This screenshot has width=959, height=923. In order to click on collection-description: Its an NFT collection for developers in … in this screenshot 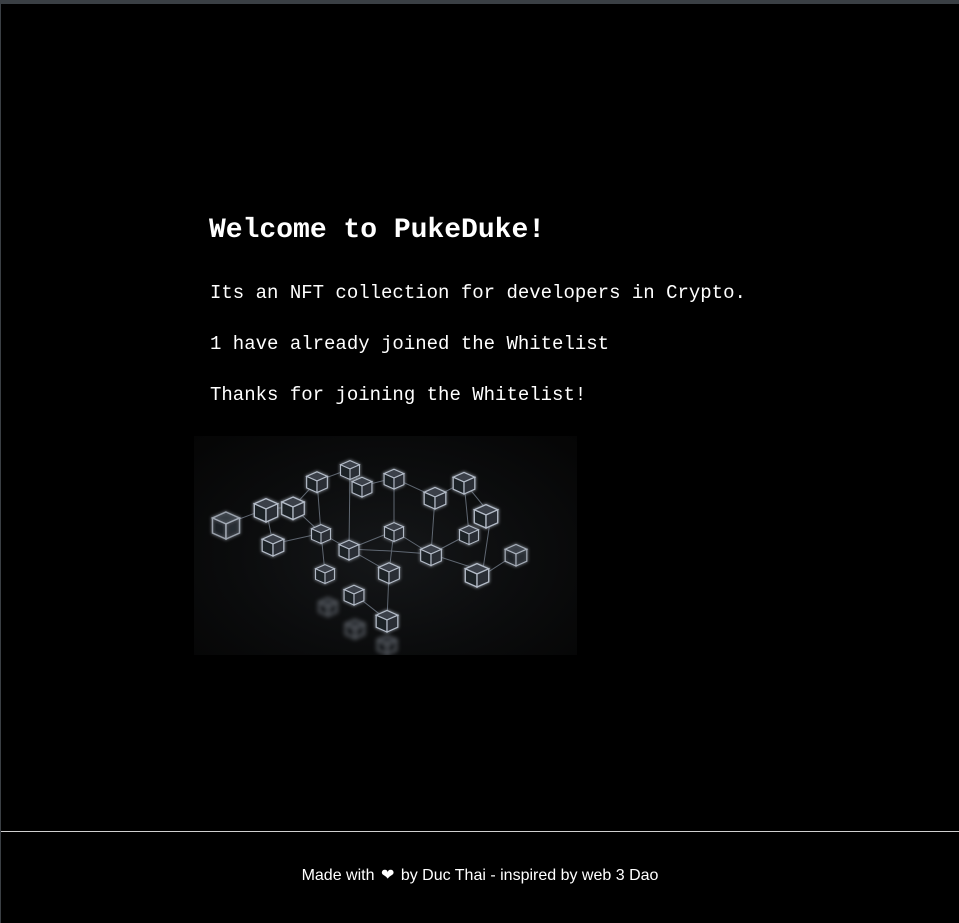, I will do `click(478, 293)`.